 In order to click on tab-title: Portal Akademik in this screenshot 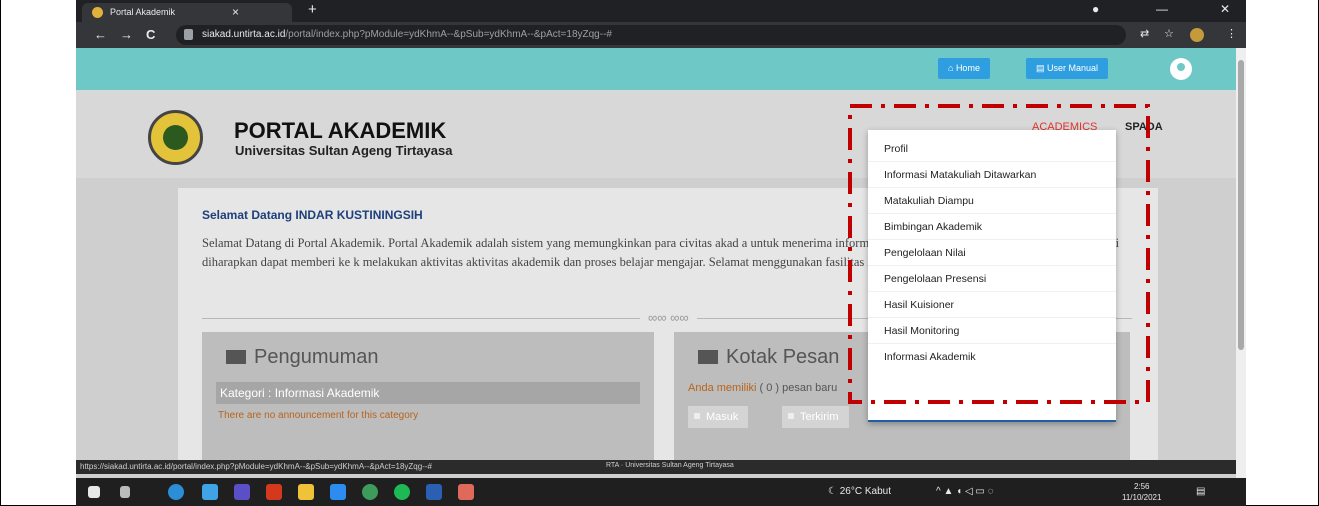, I will do `click(143, 12)`.